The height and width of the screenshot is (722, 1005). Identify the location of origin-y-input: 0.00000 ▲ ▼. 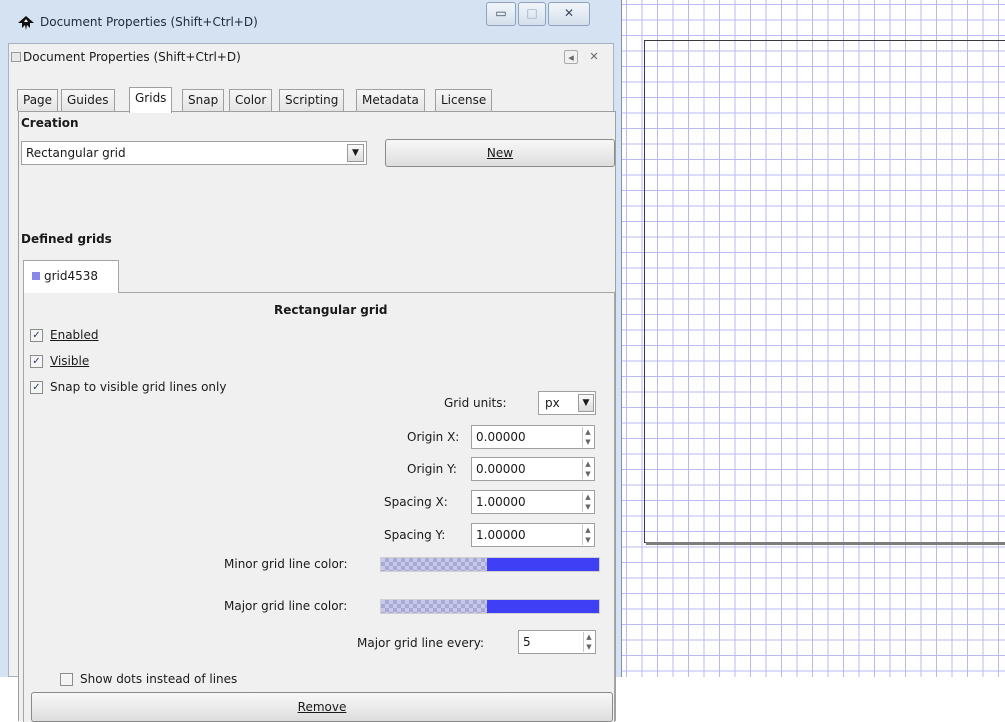
(533, 469).